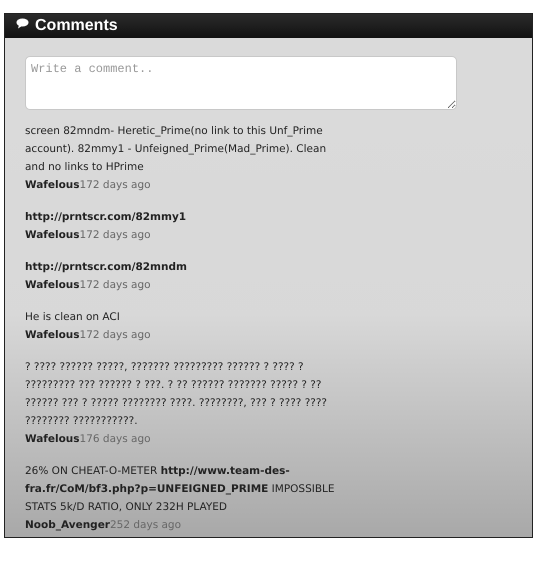  What do you see at coordinates (73, 317) in the screenshot?
I see `comment-text: He is clean on ACI` at bounding box center [73, 317].